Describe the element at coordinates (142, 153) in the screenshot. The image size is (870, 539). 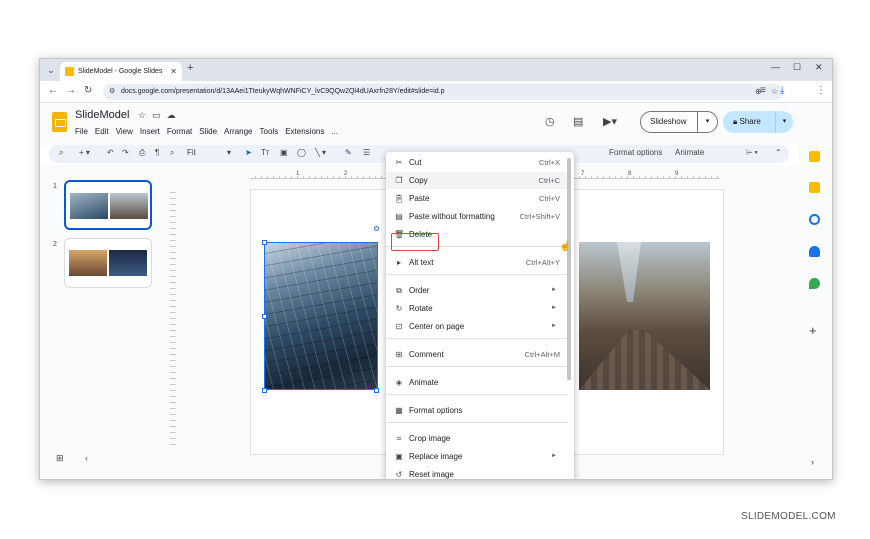
I see `print-icon: ⎙` at that location.